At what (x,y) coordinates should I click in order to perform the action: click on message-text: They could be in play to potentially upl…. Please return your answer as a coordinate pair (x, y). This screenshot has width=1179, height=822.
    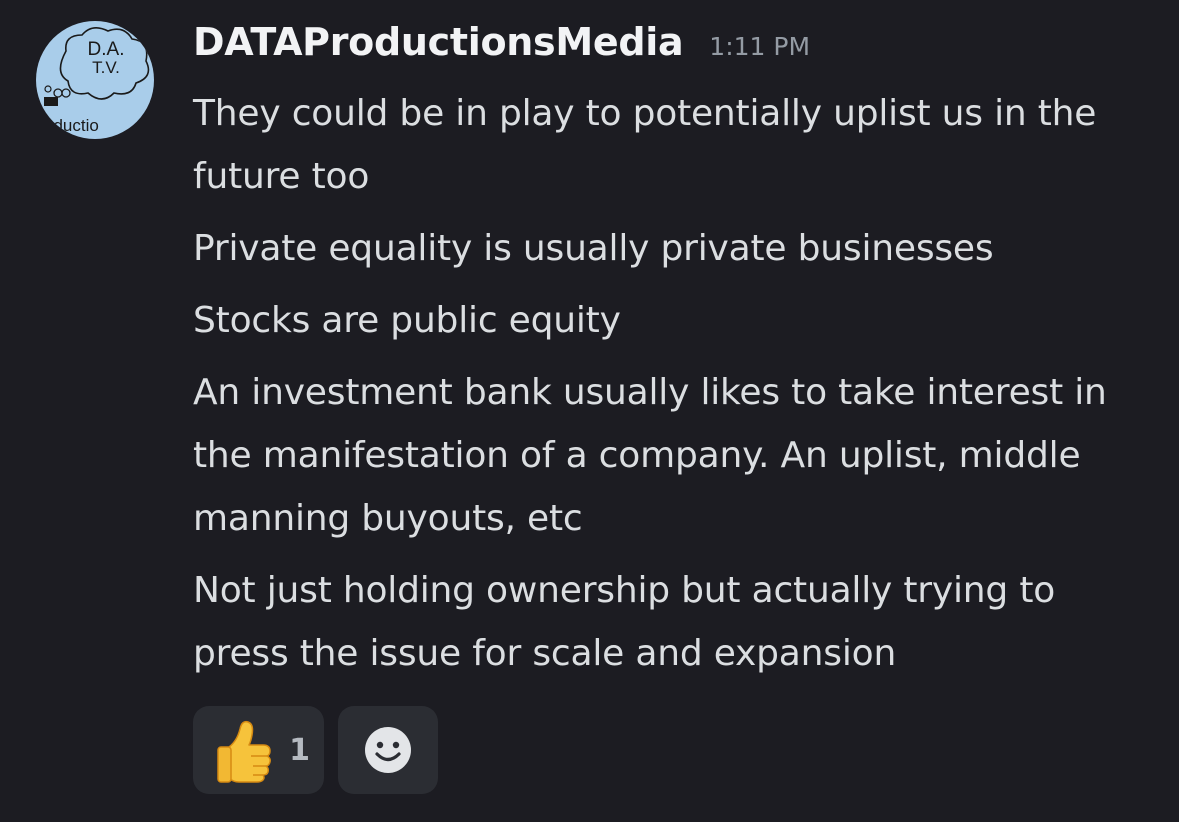
    Looking at the image, I should click on (645, 145).